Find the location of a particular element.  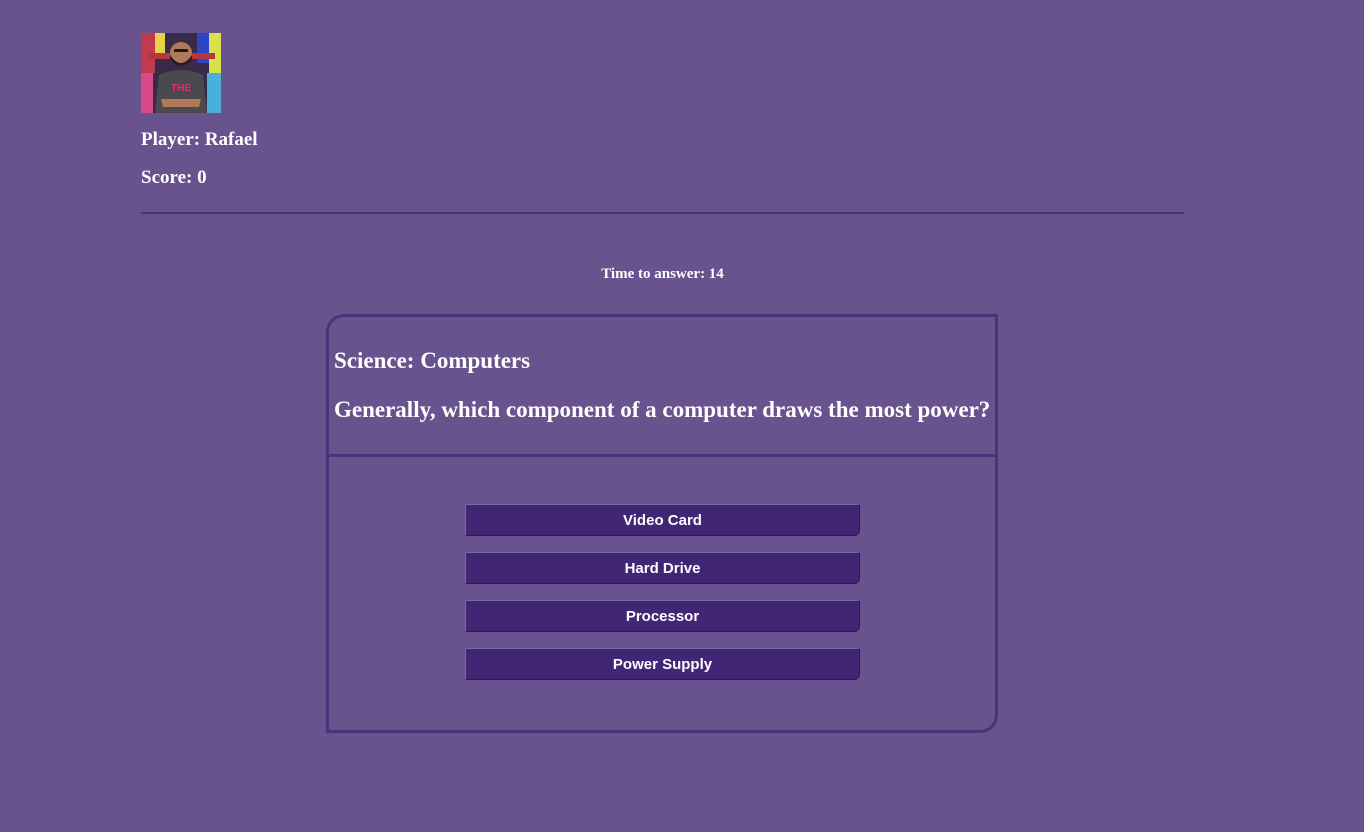

answer-button-power-supply: Power Supply is located at coordinates (662, 664).